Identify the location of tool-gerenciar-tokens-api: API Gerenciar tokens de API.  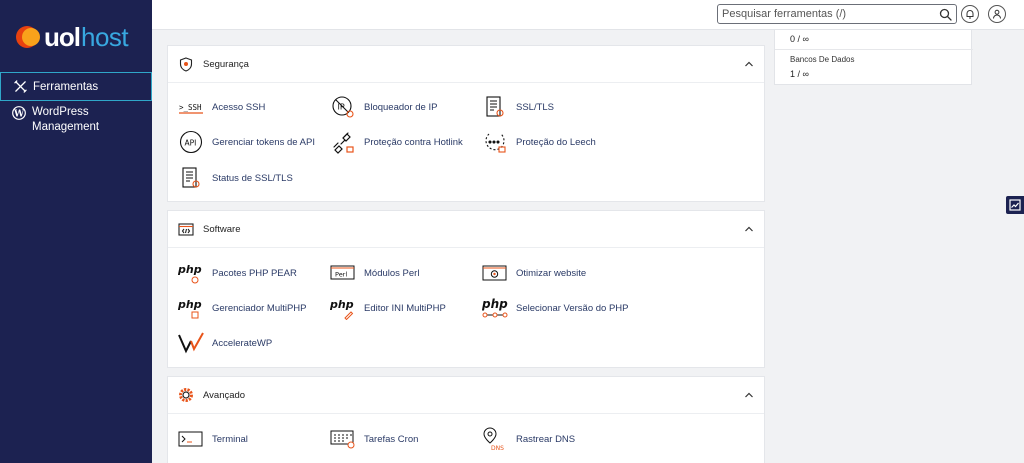
(246, 142).